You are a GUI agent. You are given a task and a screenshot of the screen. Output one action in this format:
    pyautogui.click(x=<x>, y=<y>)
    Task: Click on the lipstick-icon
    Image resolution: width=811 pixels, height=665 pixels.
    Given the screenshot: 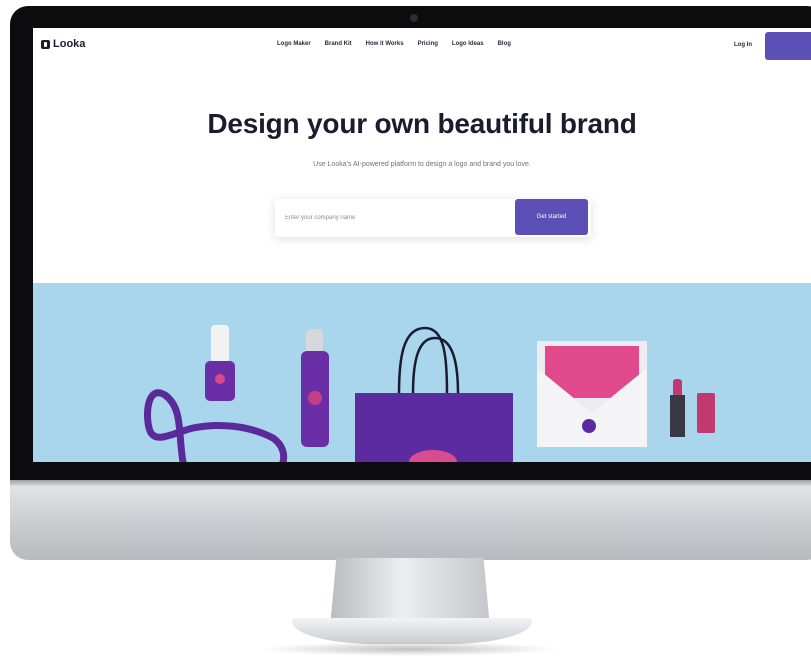 What is the action you would take?
    pyautogui.click(x=692, y=408)
    